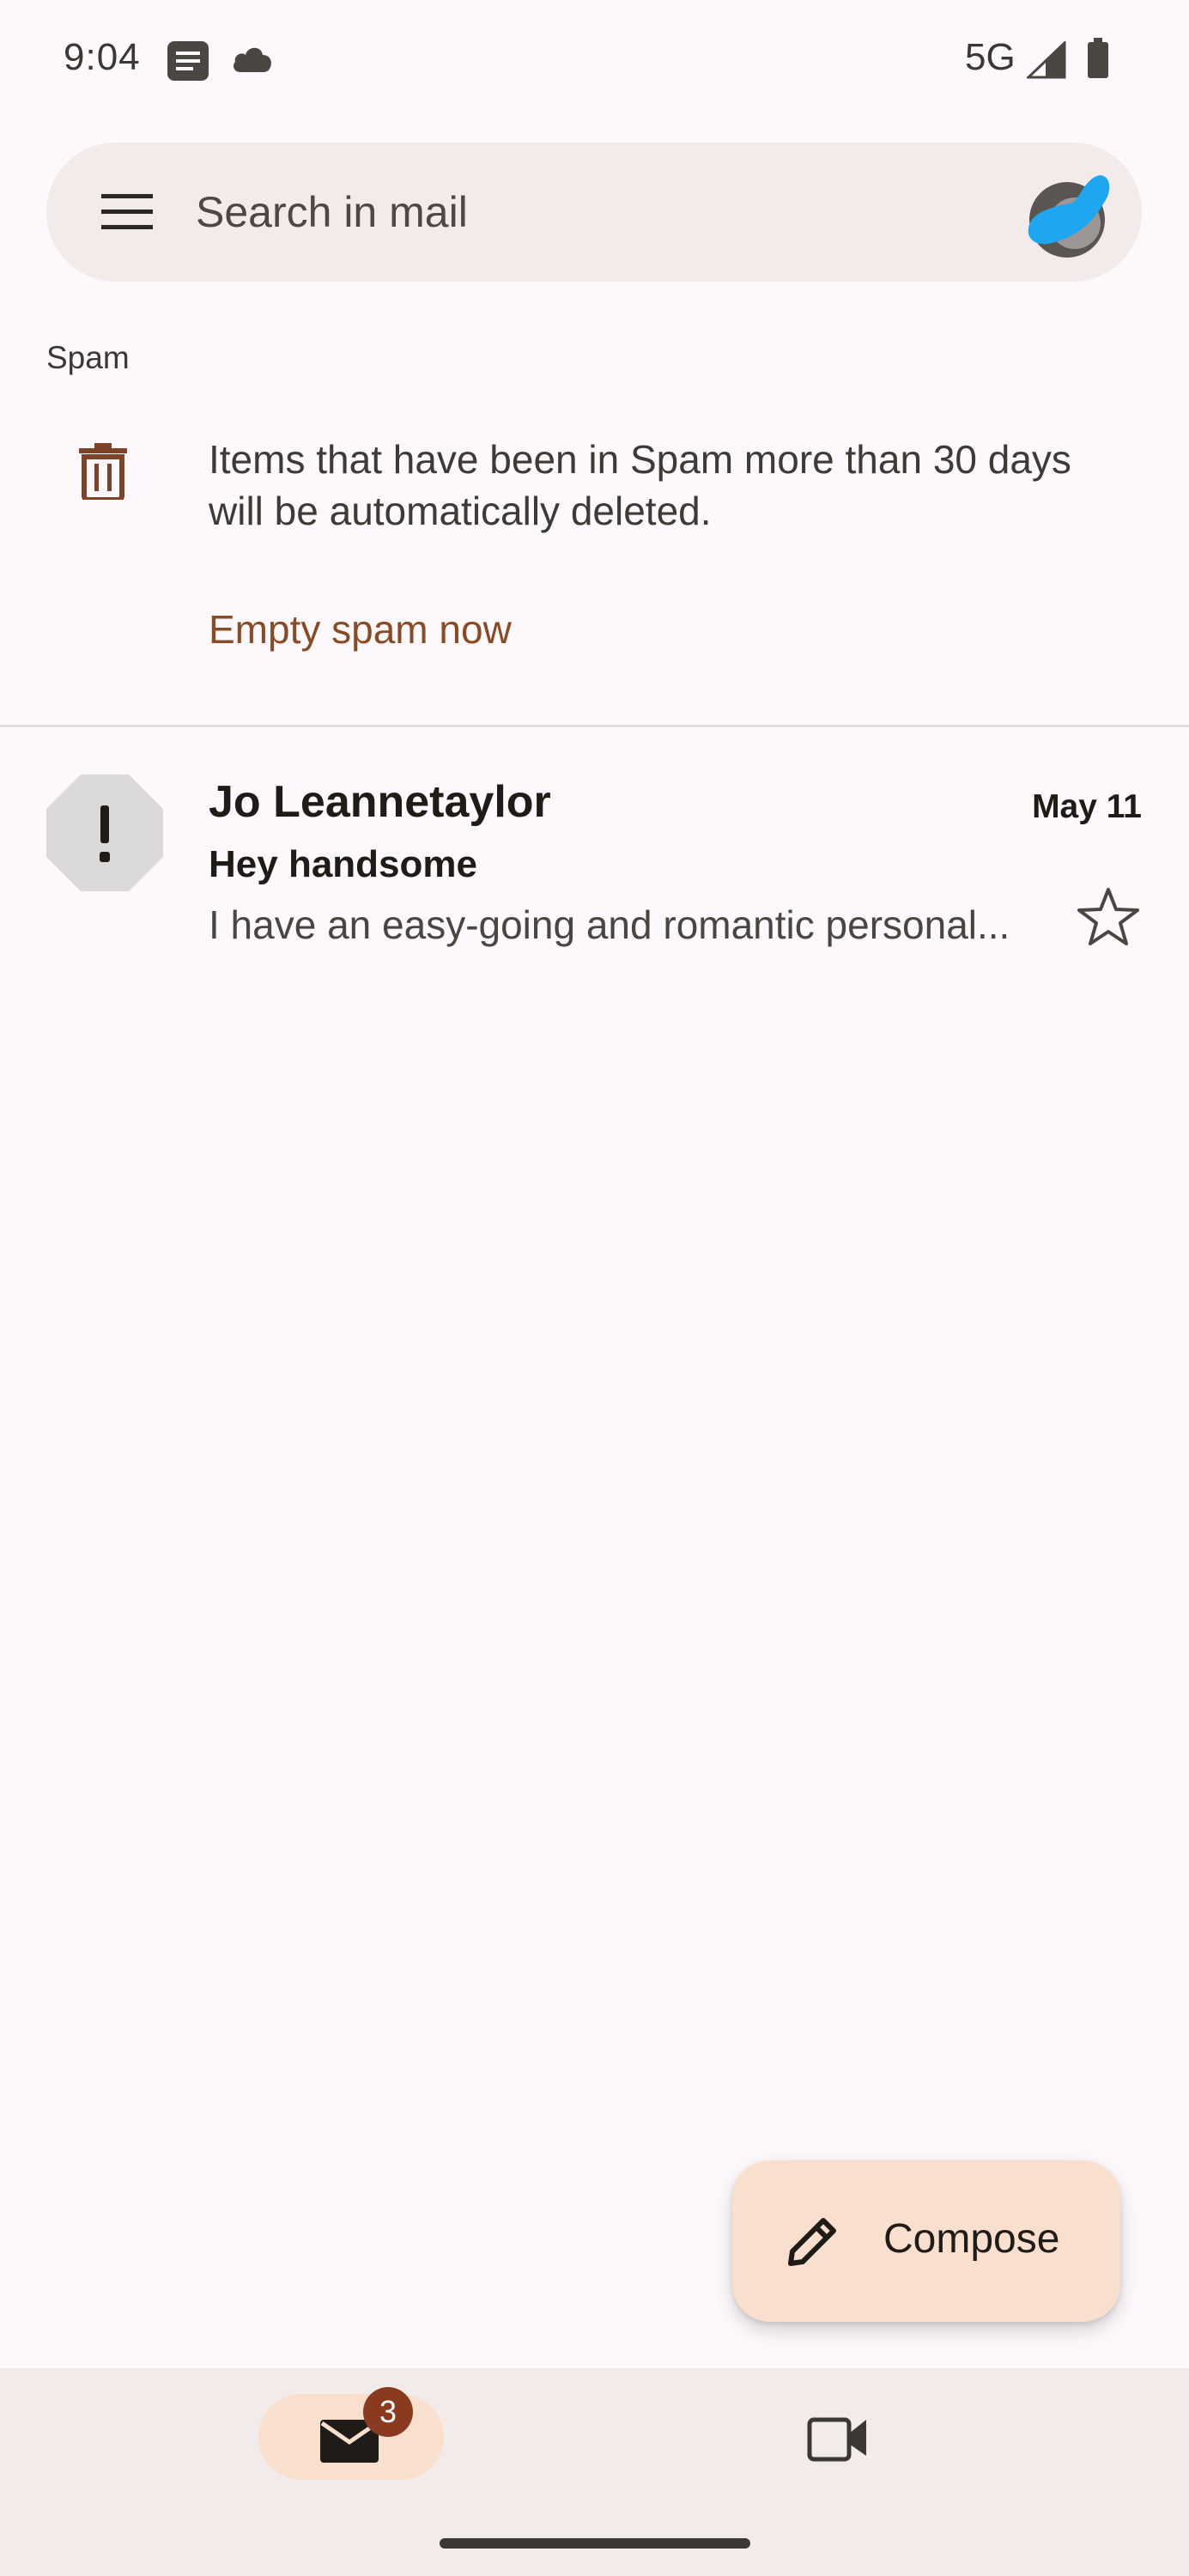  Describe the element at coordinates (343, 864) in the screenshot. I see `email-subject: Hey handsome` at that location.